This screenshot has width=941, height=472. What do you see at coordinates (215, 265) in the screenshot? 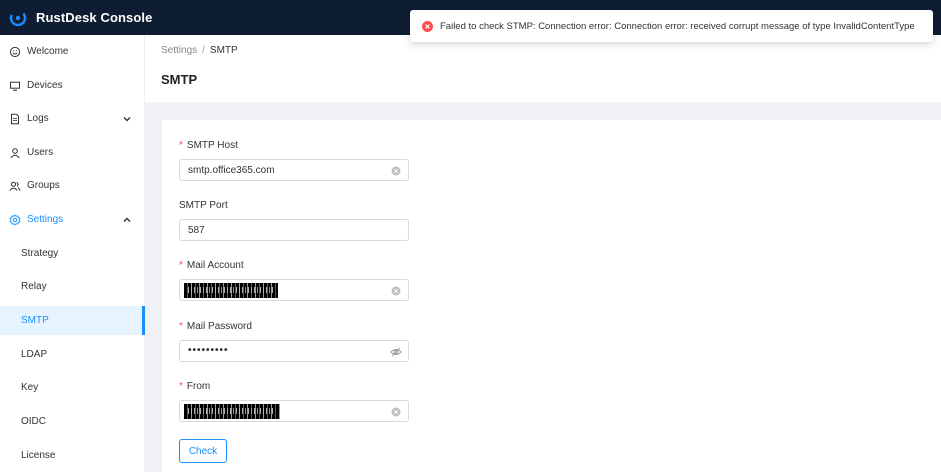
I see `mail-account-label-text: Mail Account` at bounding box center [215, 265].